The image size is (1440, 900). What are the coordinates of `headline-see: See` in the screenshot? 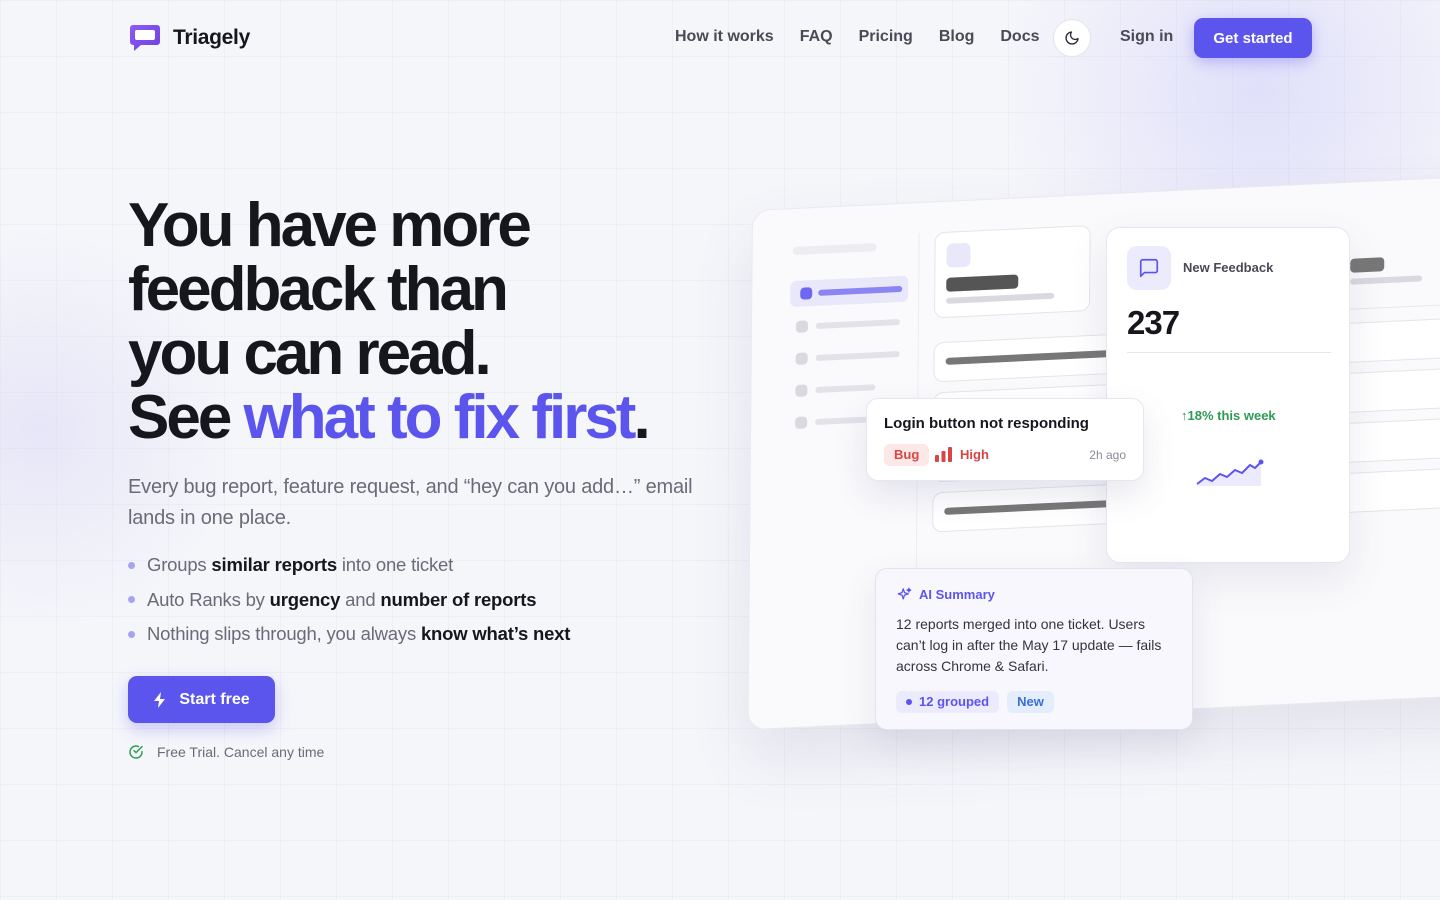 It's located at (186, 417).